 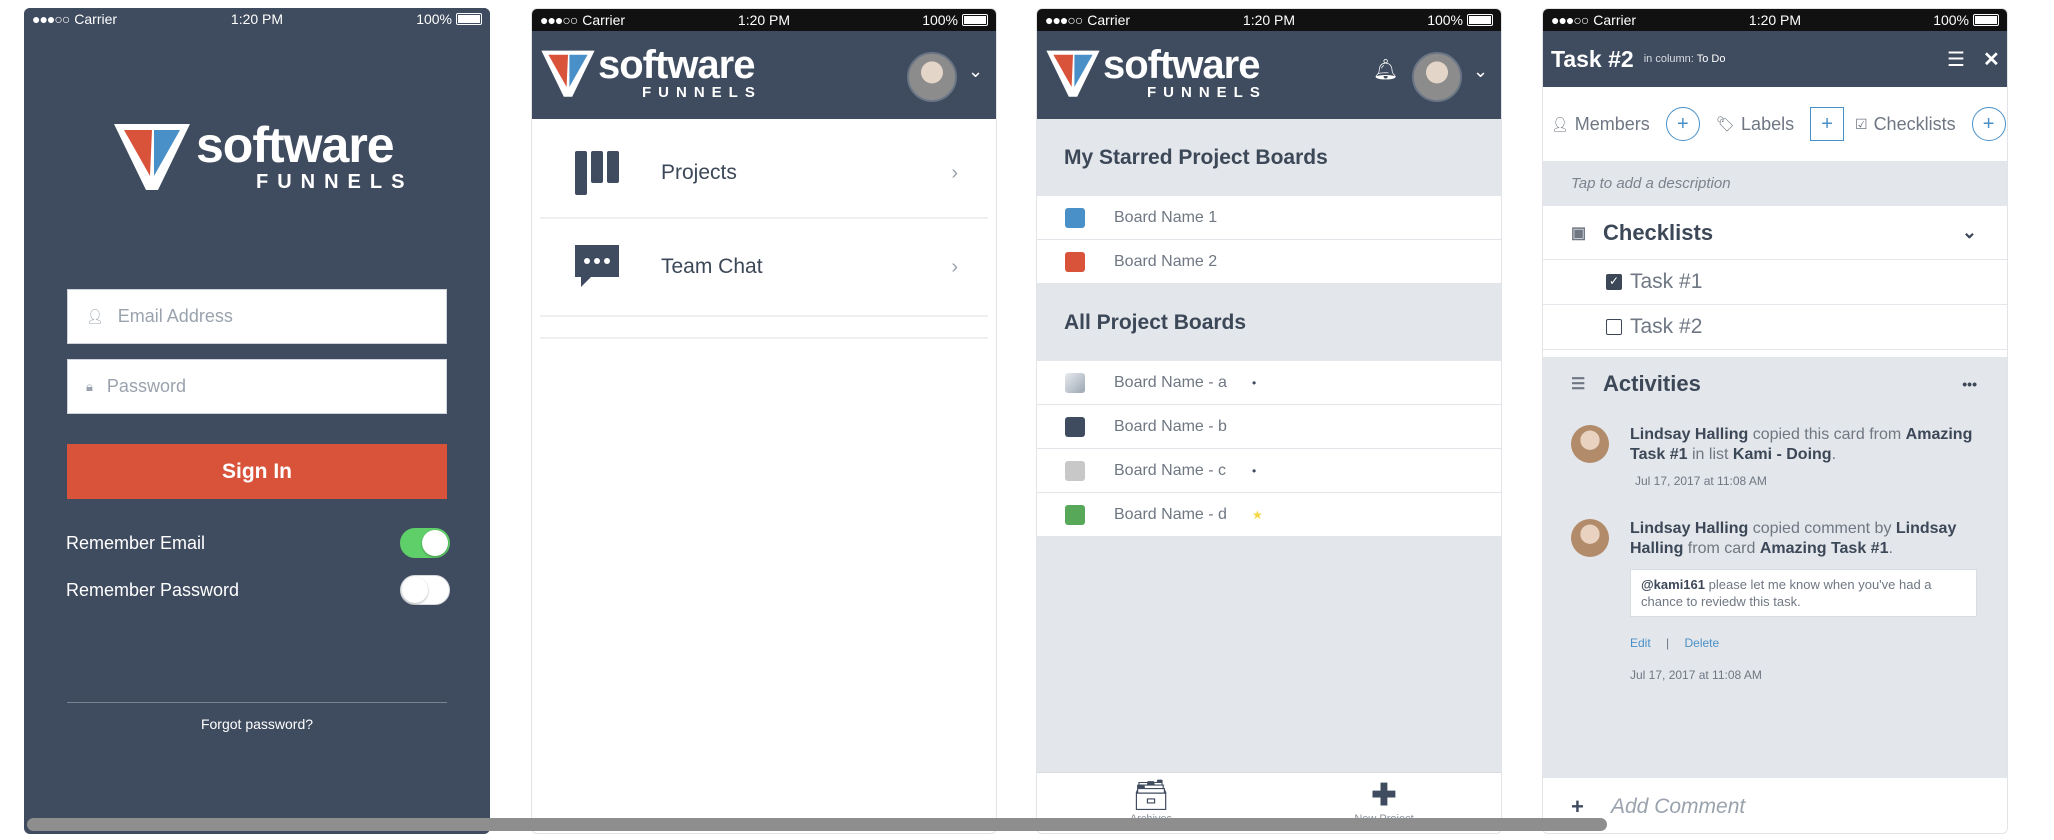 I want to click on checked-checkbox-icon: ✓, so click(x=1614, y=282).